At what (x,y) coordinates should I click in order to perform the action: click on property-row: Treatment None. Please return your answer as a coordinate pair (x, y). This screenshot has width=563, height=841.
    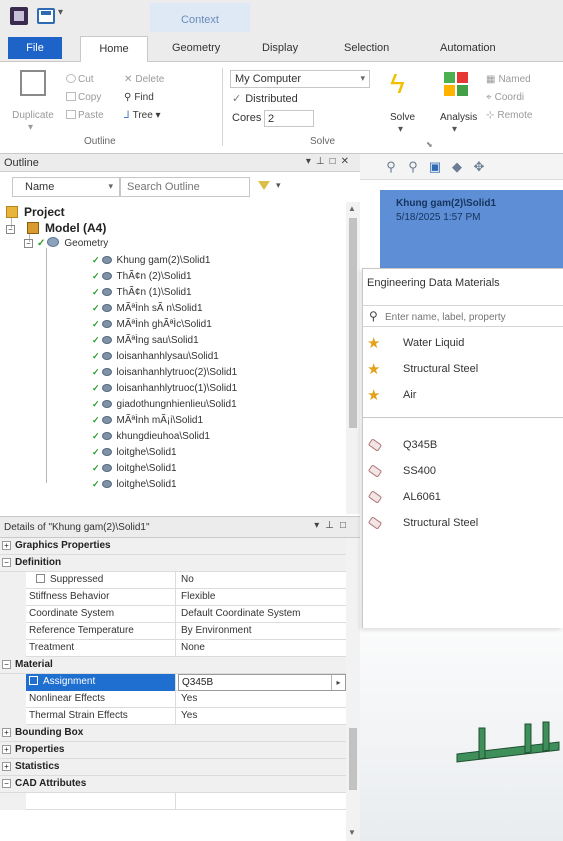
    Looking at the image, I should click on (173, 648).